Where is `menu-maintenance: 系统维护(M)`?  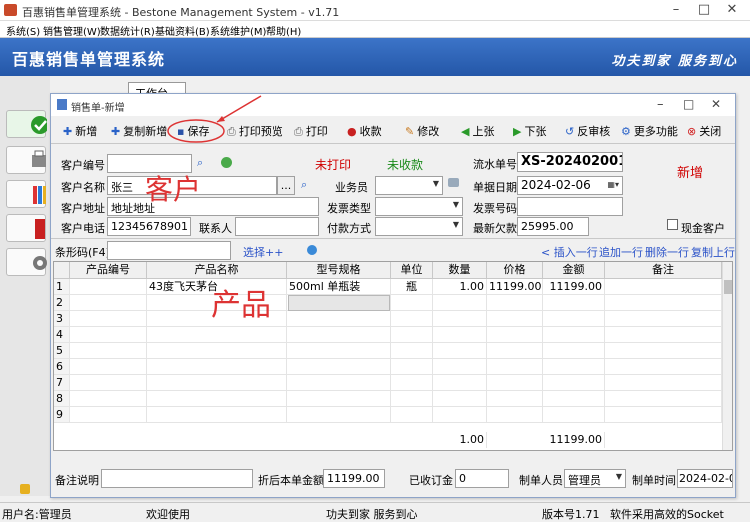
menu-maintenance: 系统维护(M) is located at coordinates (238, 30).